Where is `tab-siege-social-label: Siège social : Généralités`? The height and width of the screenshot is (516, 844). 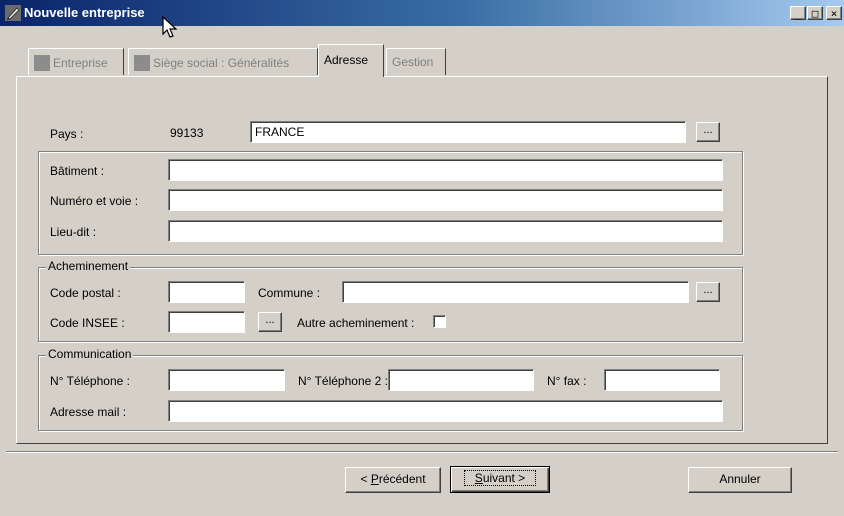 tab-siege-social-label: Siège social : Généralités is located at coordinates (221, 63).